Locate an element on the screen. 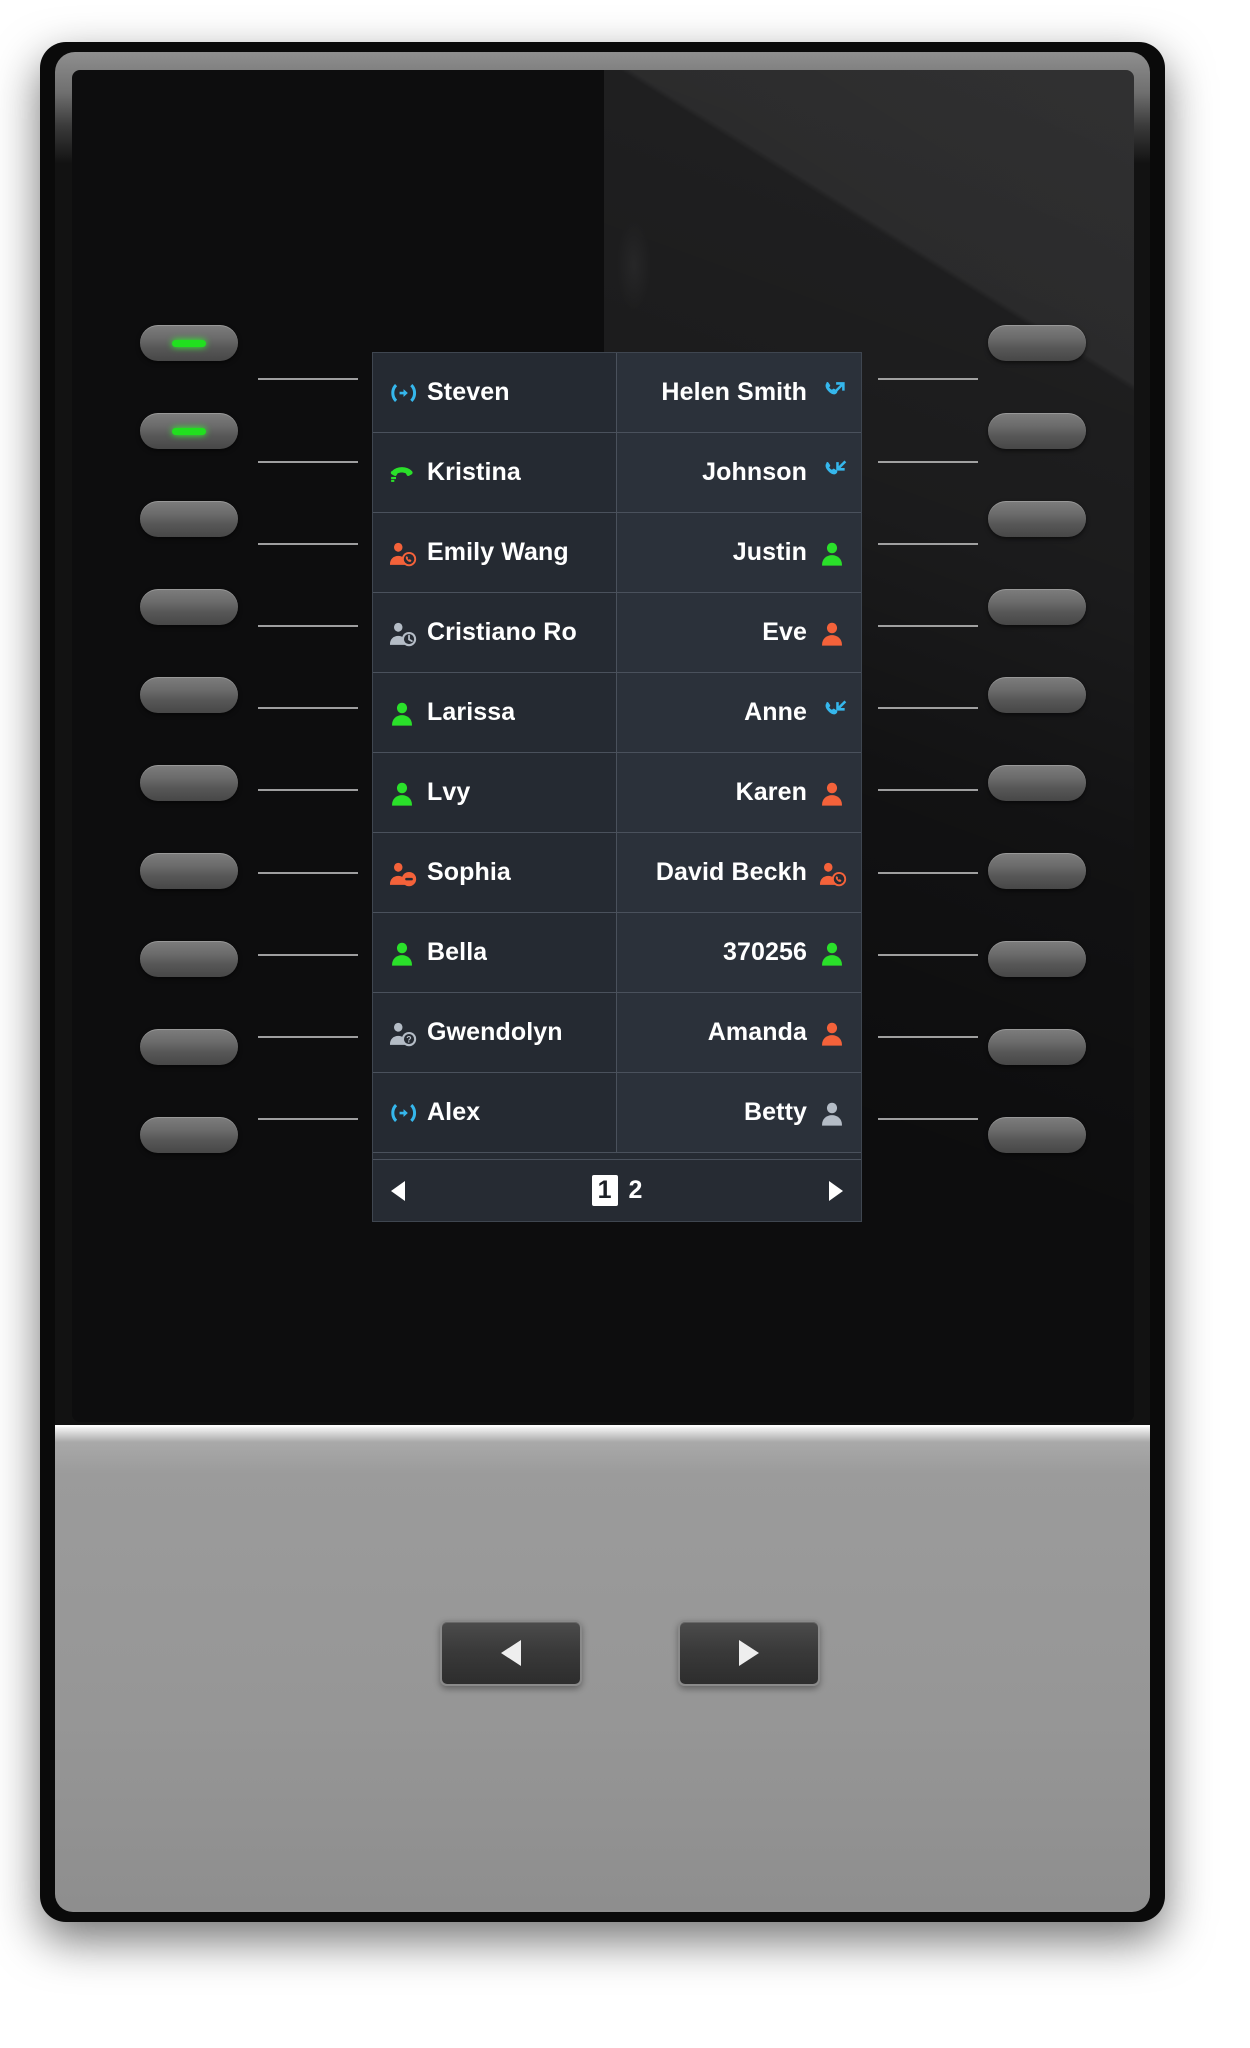  contact-name: Lvy is located at coordinates (449, 792).